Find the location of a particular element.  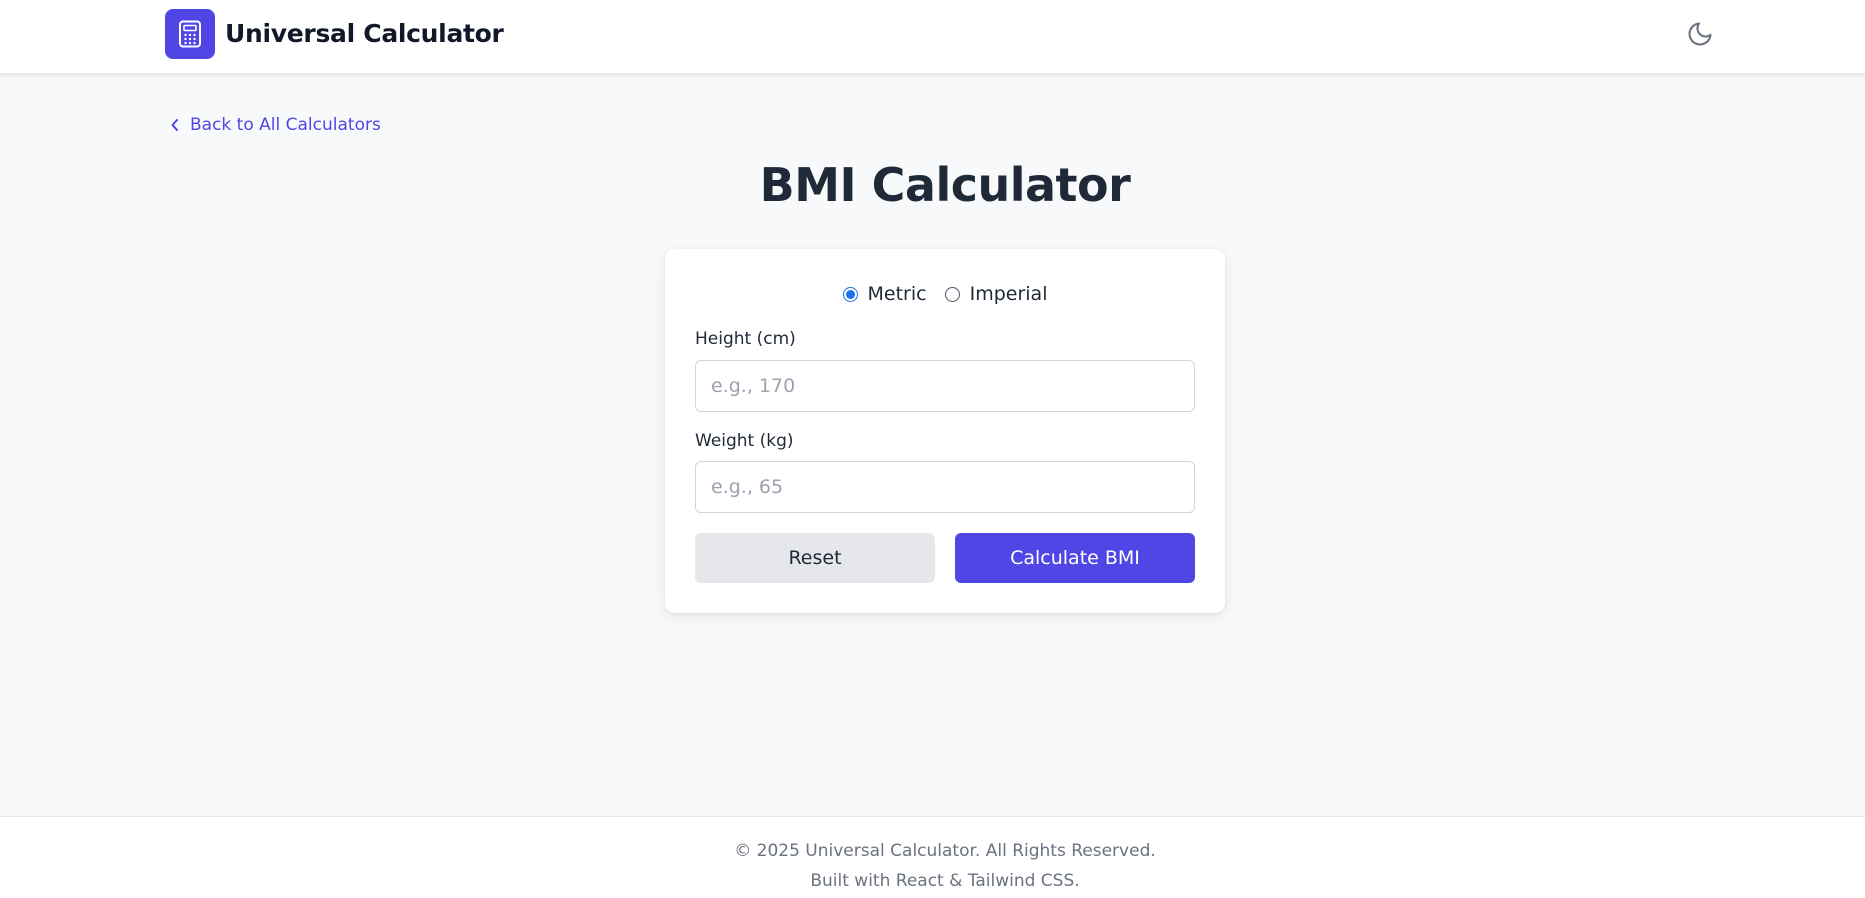

metric-radio is located at coordinates (850, 294).